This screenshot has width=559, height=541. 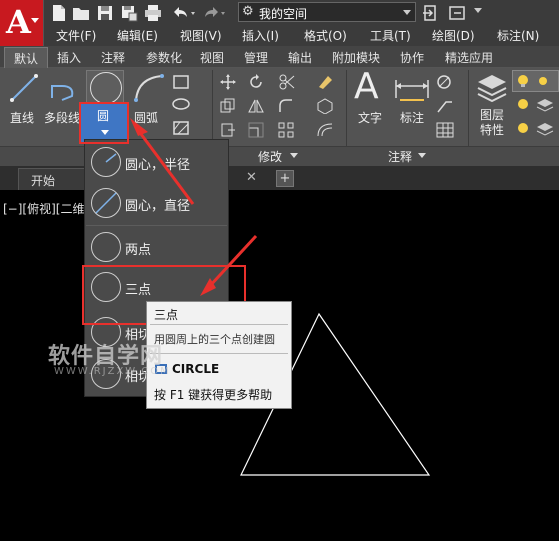 I want to click on trim-icon, so click(x=287, y=82).